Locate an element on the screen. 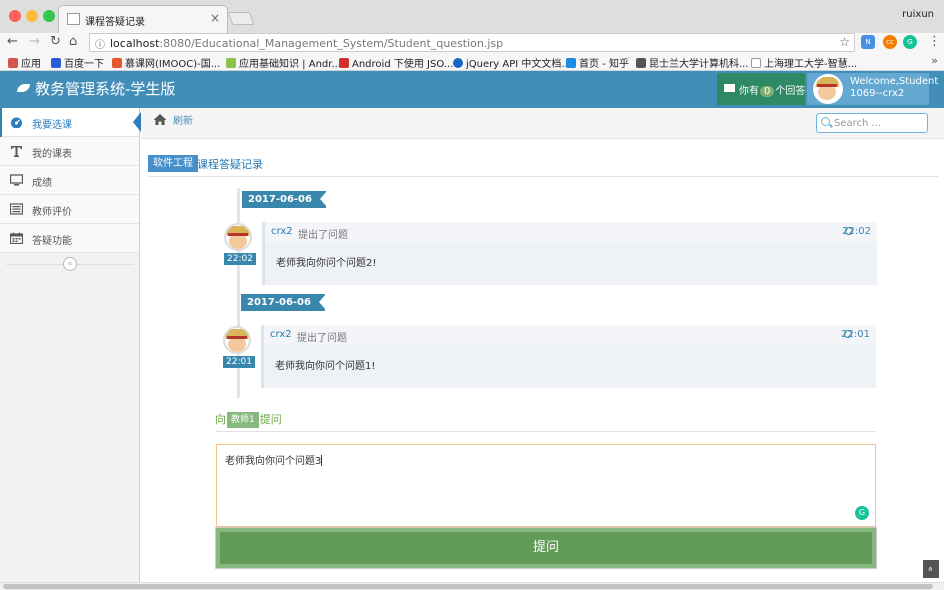 The image size is (944, 590). sidebar-item-teacher-evaluation: 教师评价 is located at coordinates (69, 209).